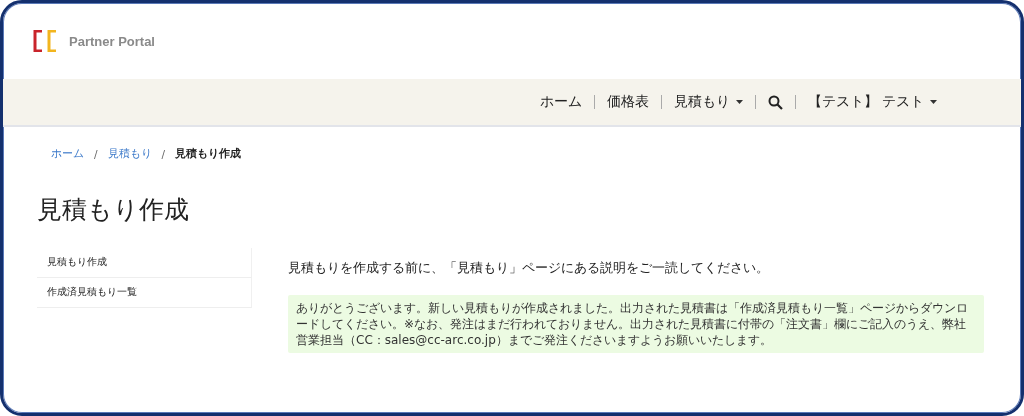 The image size is (1024, 416). I want to click on sidebar-item: 作成済見積もり一覧, so click(144, 293).